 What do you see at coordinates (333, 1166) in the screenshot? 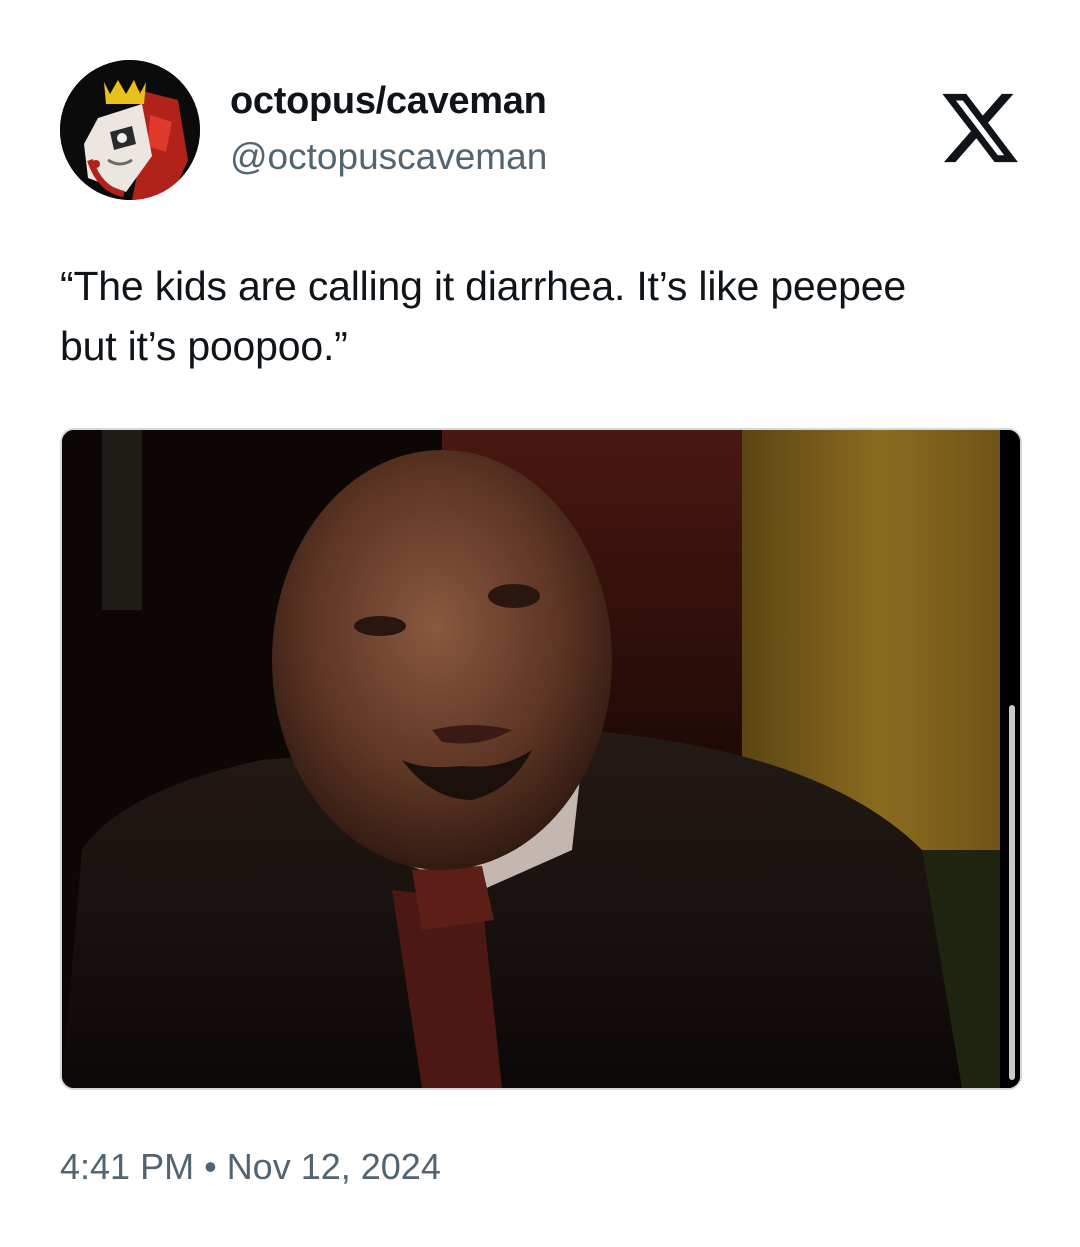
I see `tweet-date: Nov 12, 2024` at bounding box center [333, 1166].